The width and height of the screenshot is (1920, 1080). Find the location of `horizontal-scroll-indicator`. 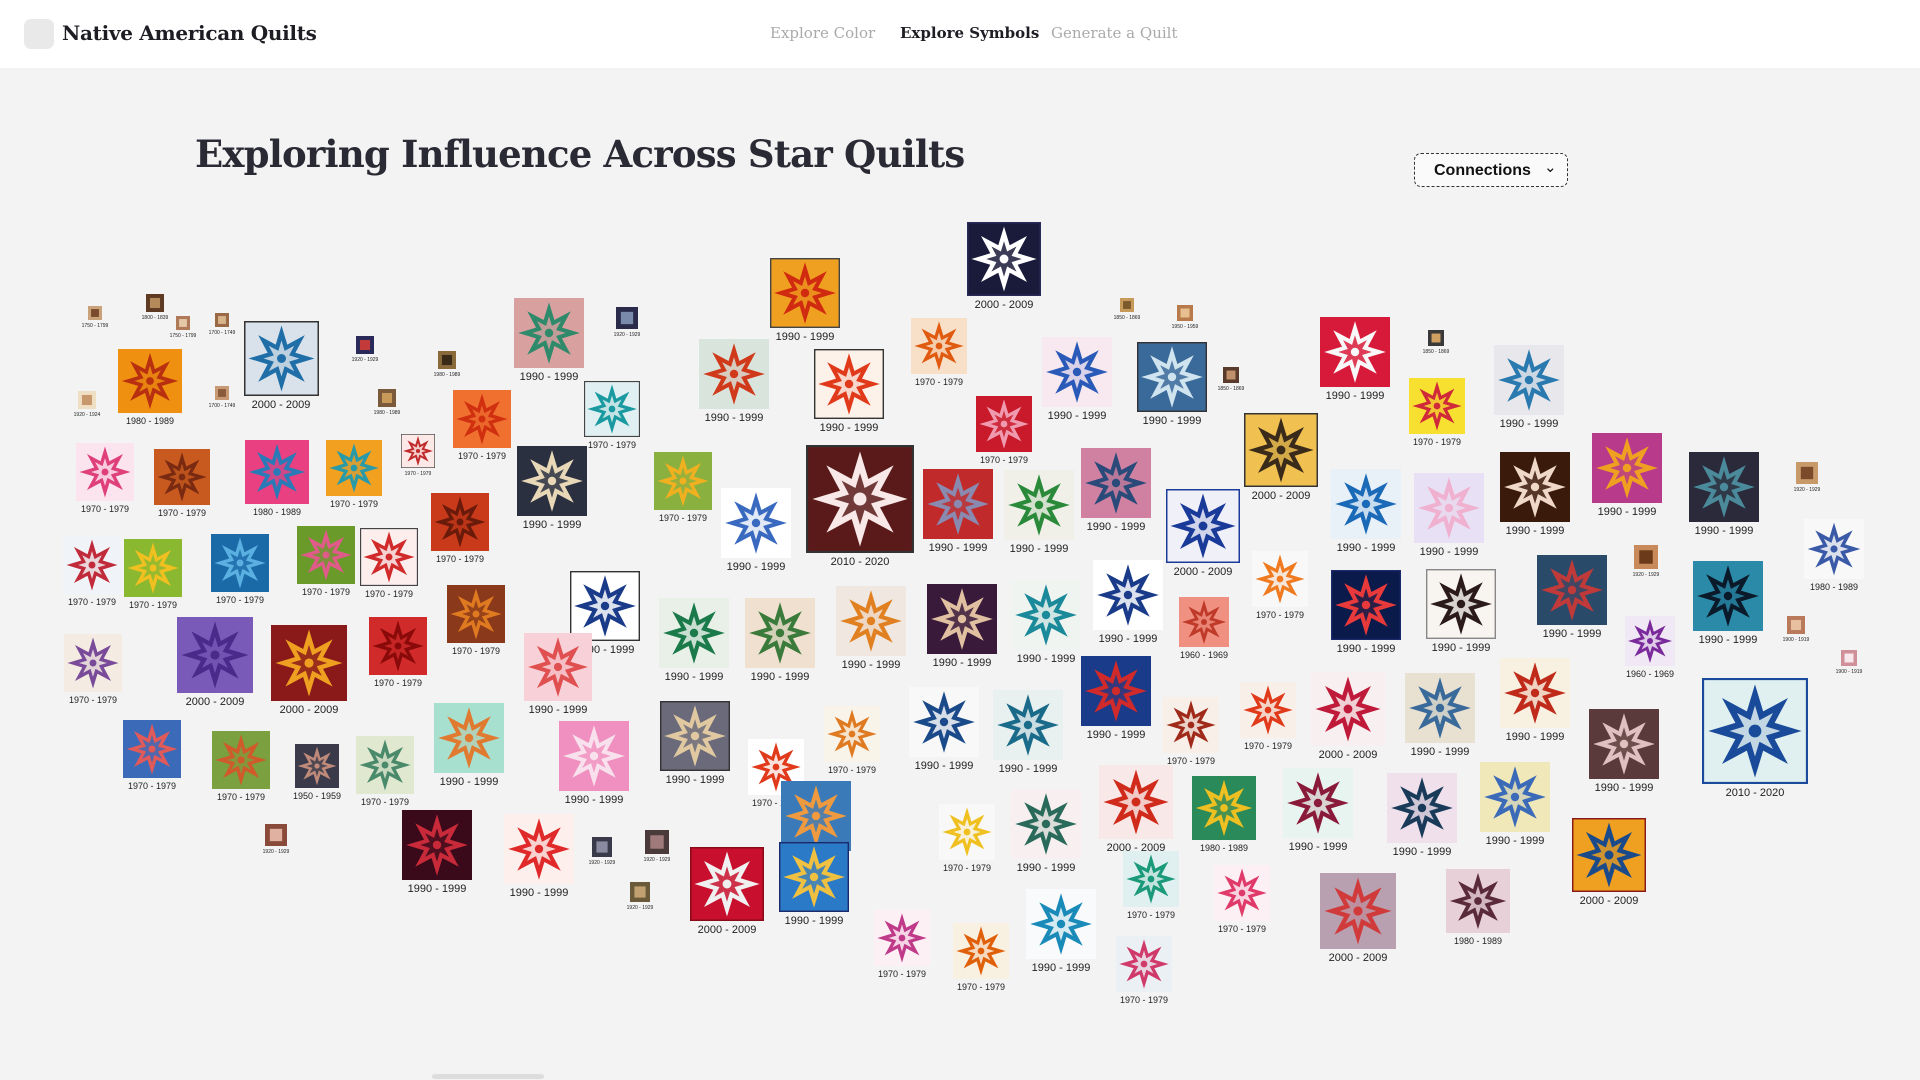

horizontal-scroll-indicator is located at coordinates (488, 1076).